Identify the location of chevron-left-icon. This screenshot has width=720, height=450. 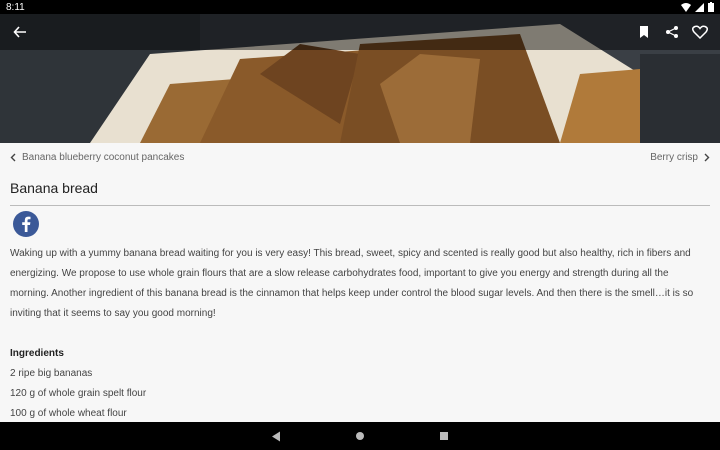
(13, 157).